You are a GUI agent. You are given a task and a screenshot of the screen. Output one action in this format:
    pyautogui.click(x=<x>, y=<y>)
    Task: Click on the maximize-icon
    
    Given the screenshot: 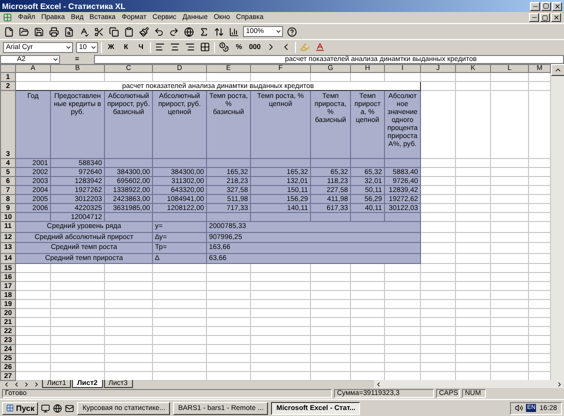 What is the action you would take?
    pyautogui.click(x=546, y=6)
    